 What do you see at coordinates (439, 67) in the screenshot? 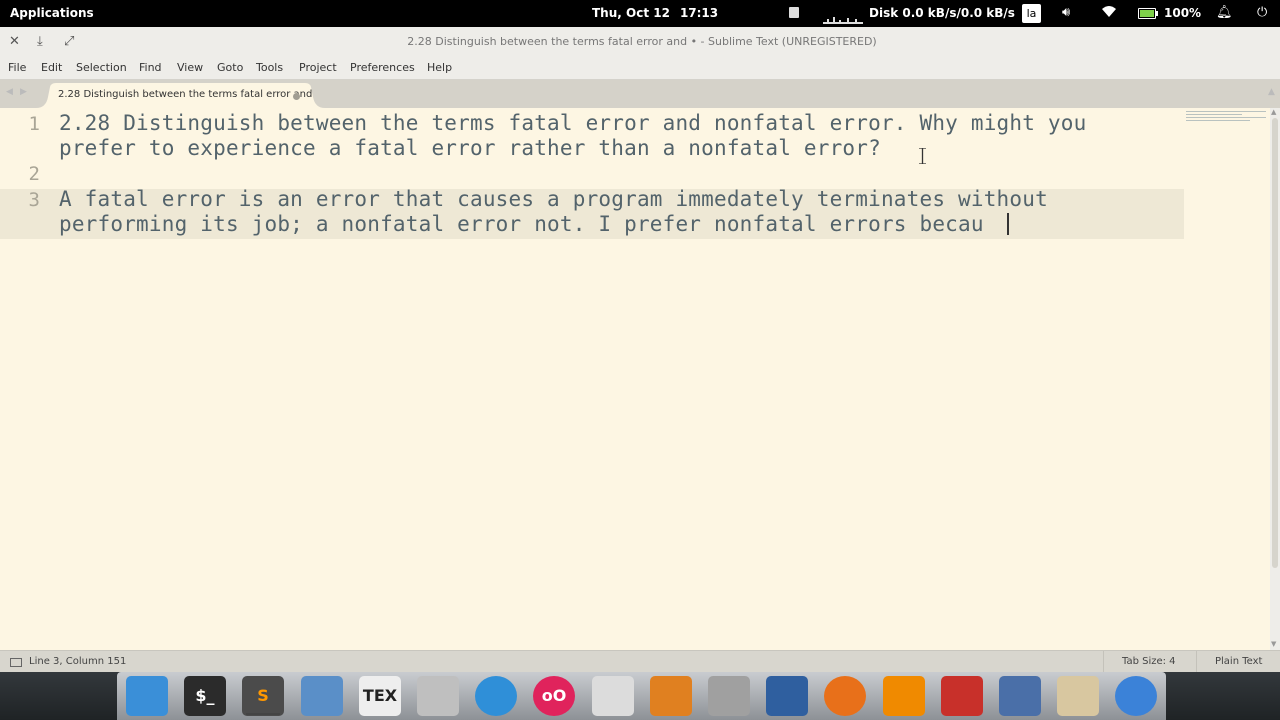
I see `menu-help: Help` at bounding box center [439, 67].